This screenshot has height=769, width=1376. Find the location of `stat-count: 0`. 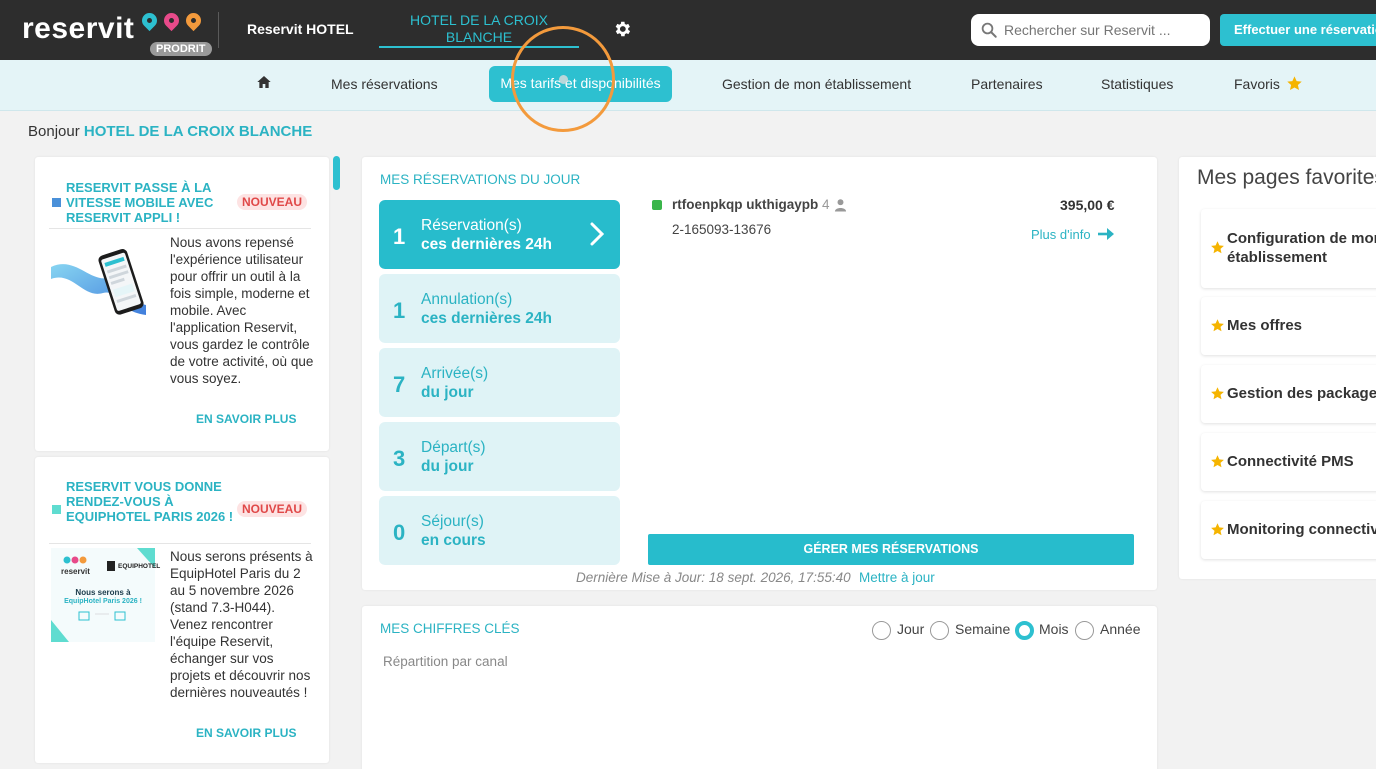

stat-count: 0 is located at coordinates (399, 532).